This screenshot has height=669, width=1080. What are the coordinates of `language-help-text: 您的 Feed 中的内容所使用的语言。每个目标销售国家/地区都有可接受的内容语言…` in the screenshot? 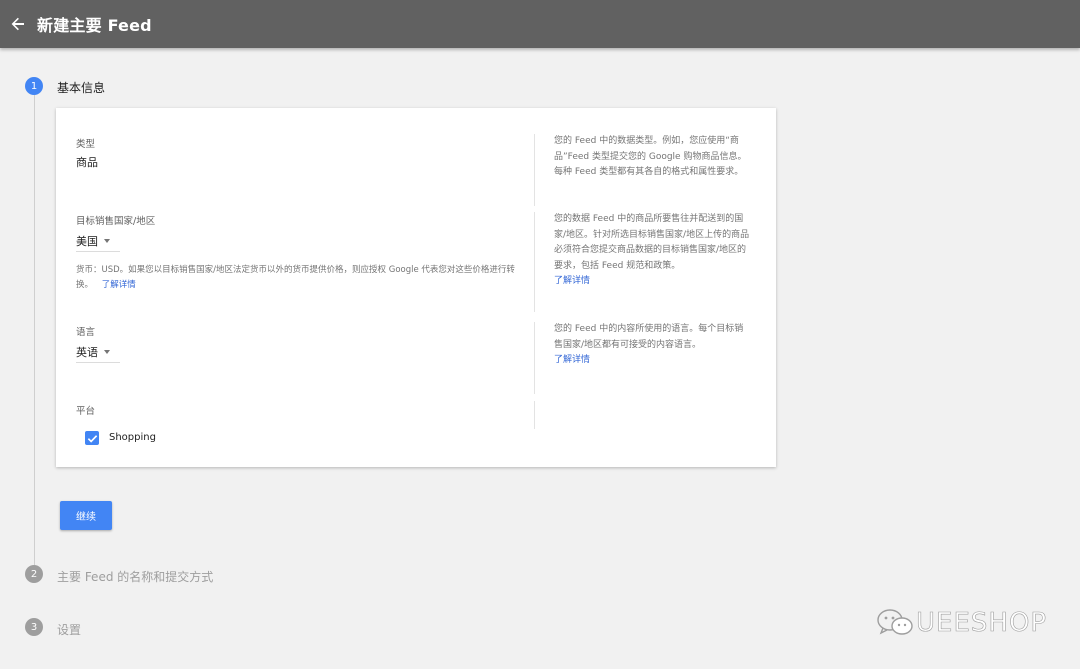 It's located at (652, 345).